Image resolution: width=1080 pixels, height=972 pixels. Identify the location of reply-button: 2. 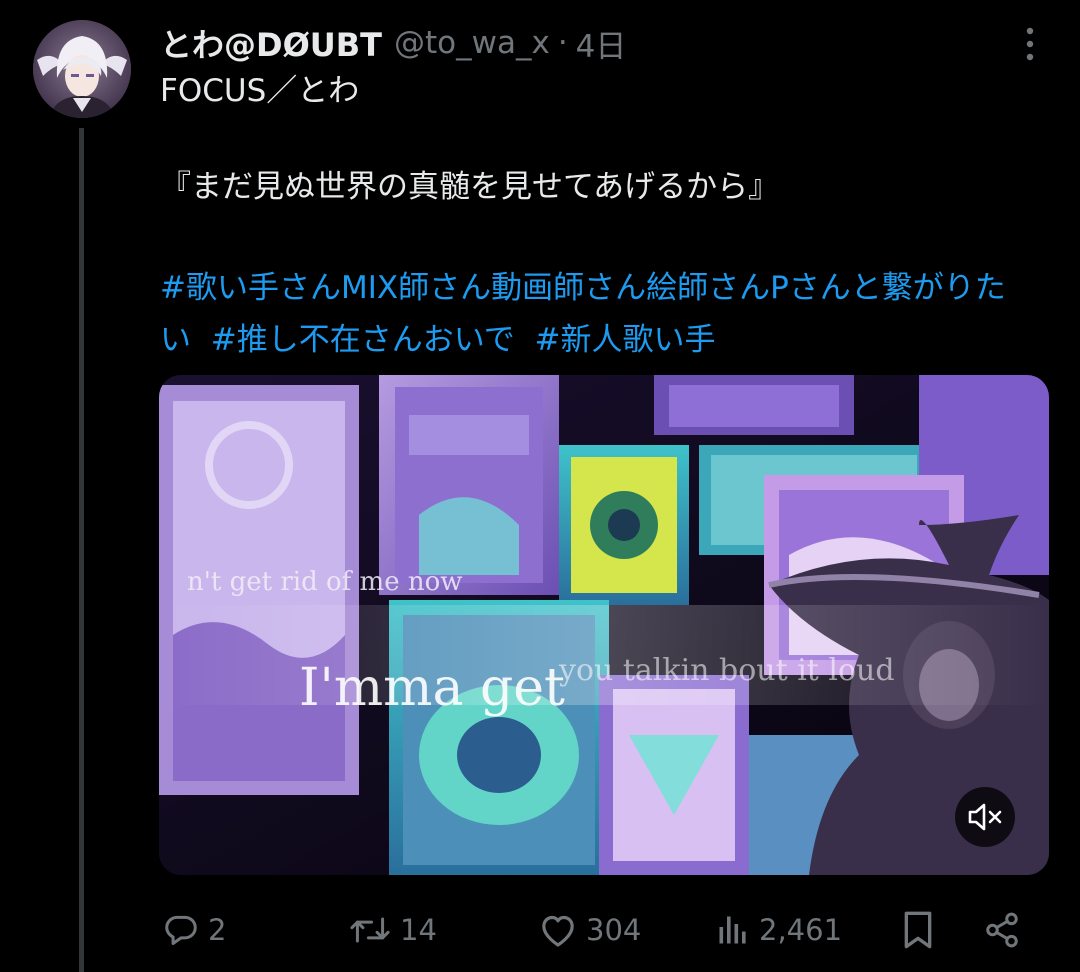
(194, 930).